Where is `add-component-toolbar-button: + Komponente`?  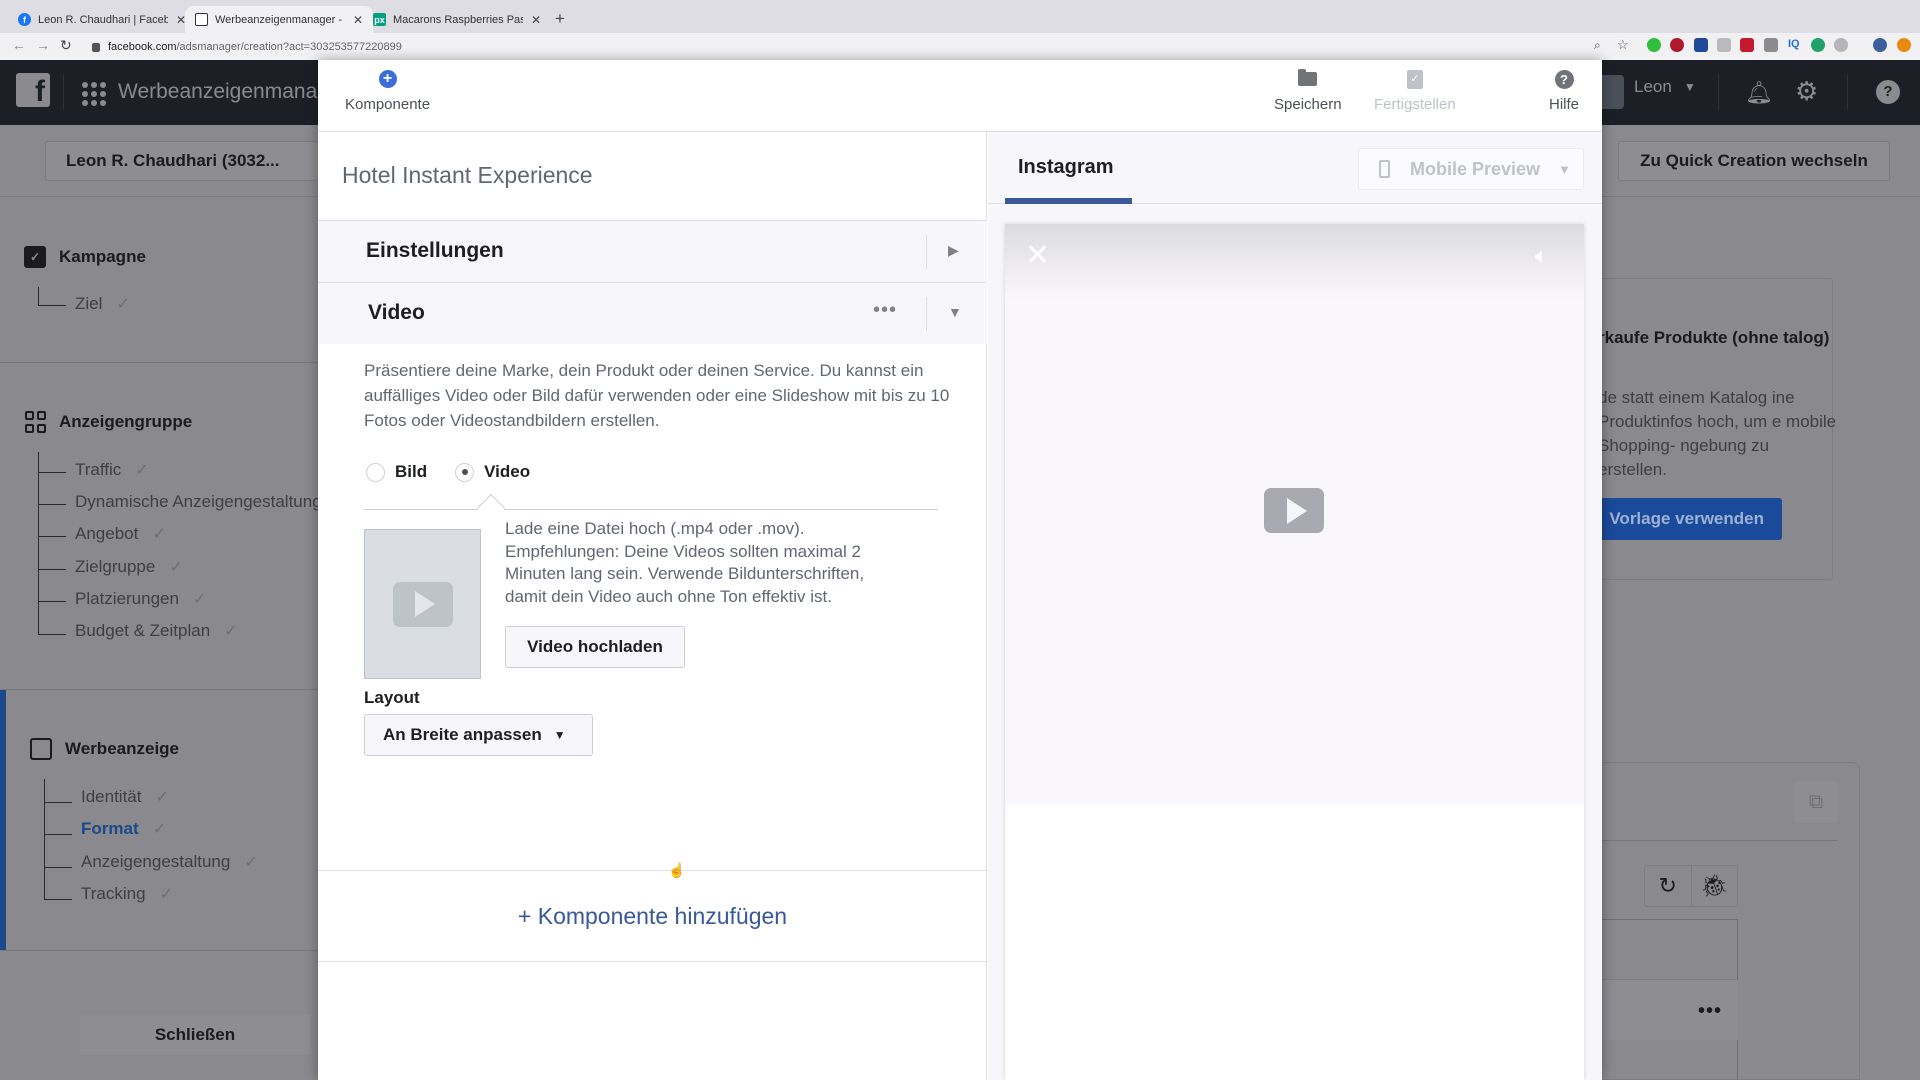
add-component-toolbar-button: + Komponente is located at coordinates (387, 90).